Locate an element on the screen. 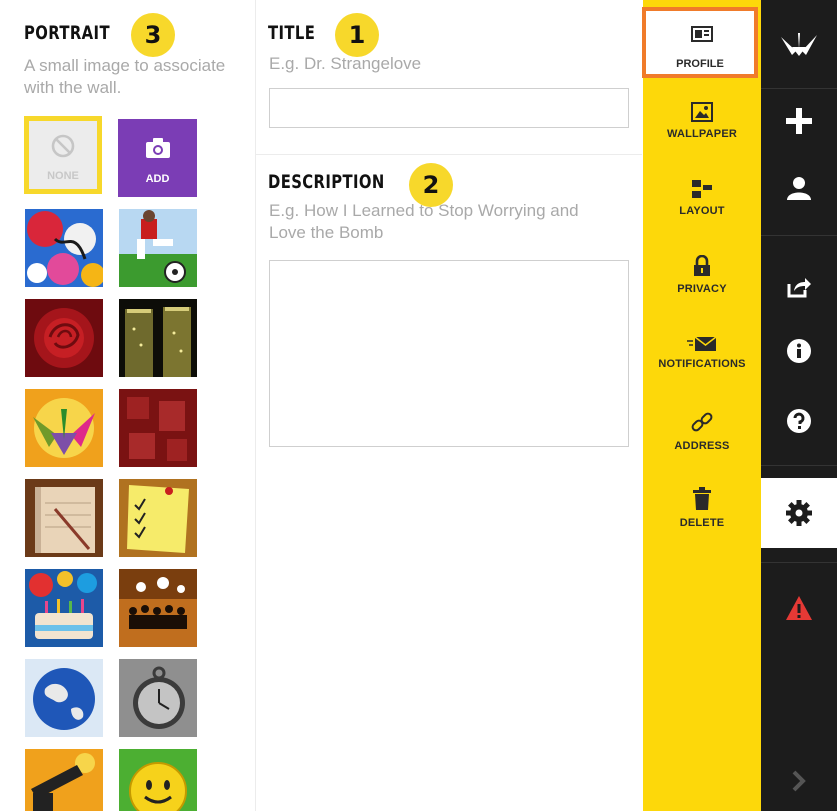 The height and width of the screenshot is (811, 837). red-numbers-image is located at coordinates (158, 428).